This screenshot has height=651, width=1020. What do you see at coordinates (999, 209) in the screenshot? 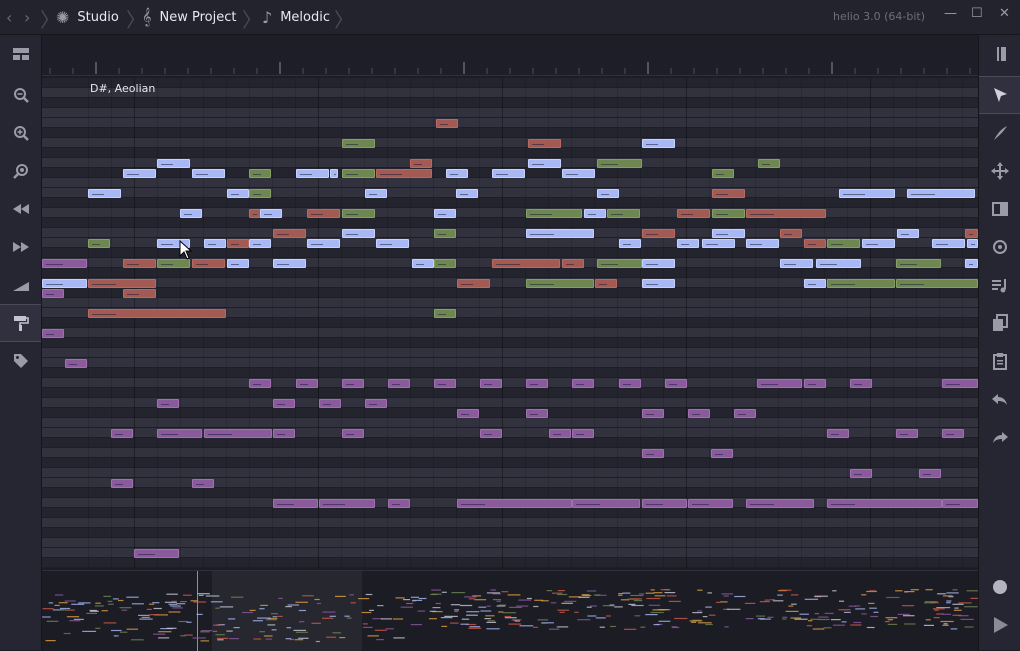
I see `mirror-button` at bounding box center [999, 209].